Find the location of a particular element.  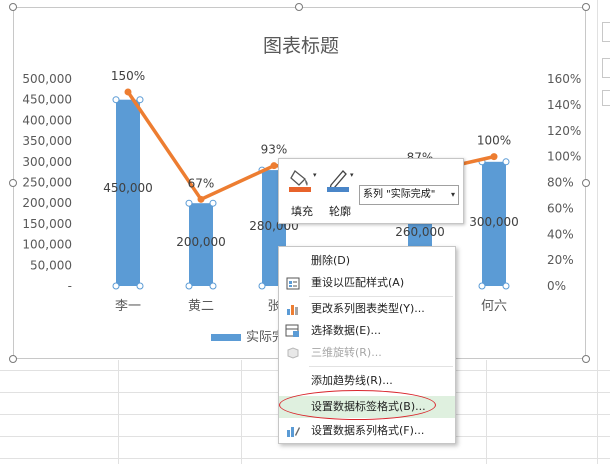

y-right-tick-label: 100% is located at coordinates (564, 157).